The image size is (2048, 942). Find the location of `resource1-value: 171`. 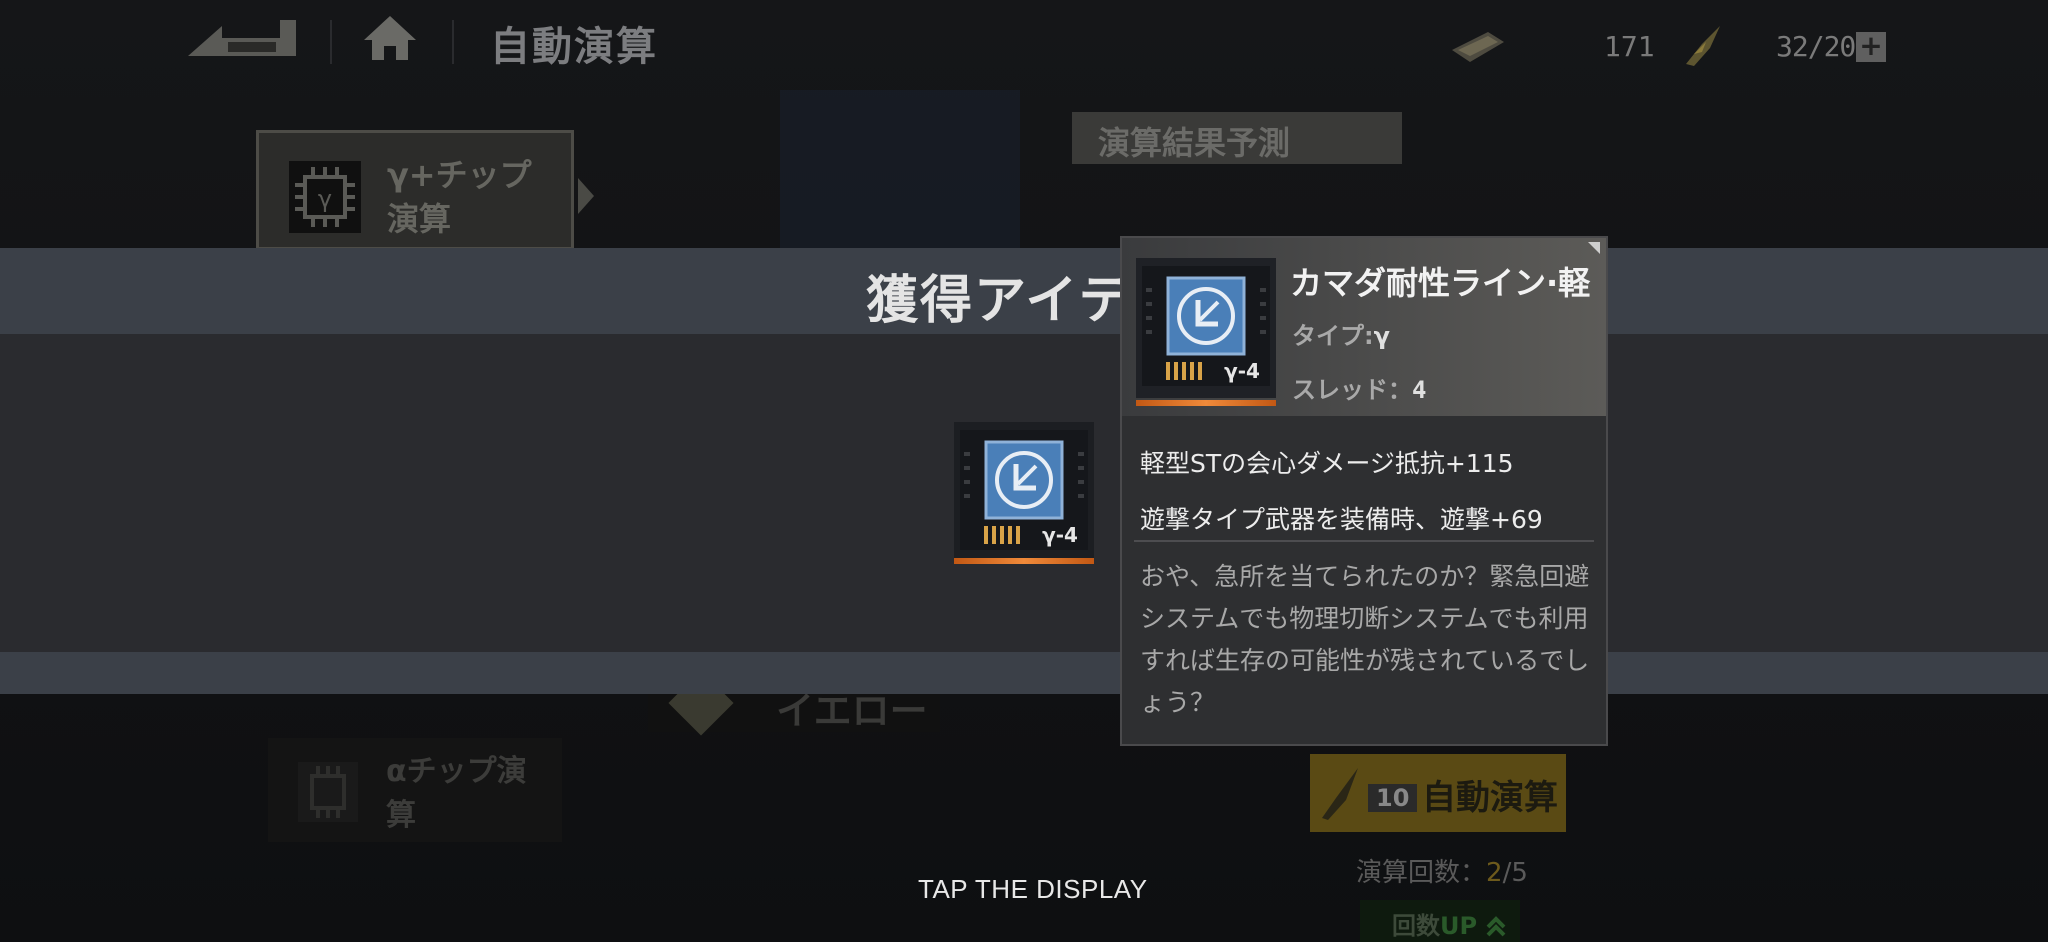

resource1-value: 171 is located at coordinates (1629, 46).